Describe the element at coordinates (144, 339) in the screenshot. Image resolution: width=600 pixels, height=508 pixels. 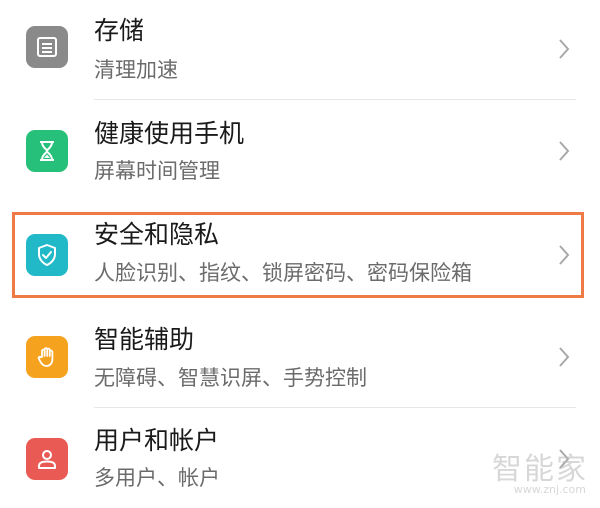
I see `settings-item-title: 智能辅助` at that location.